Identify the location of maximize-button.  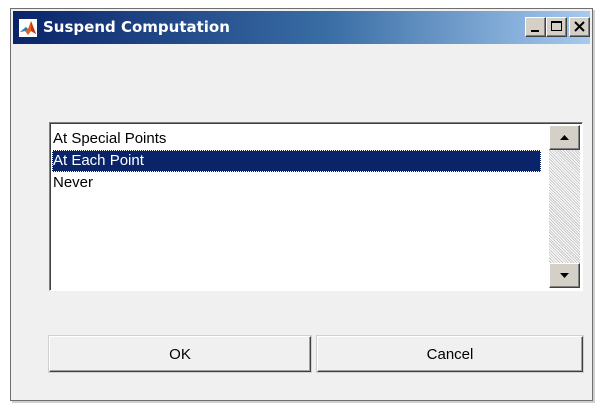
(556, 27).